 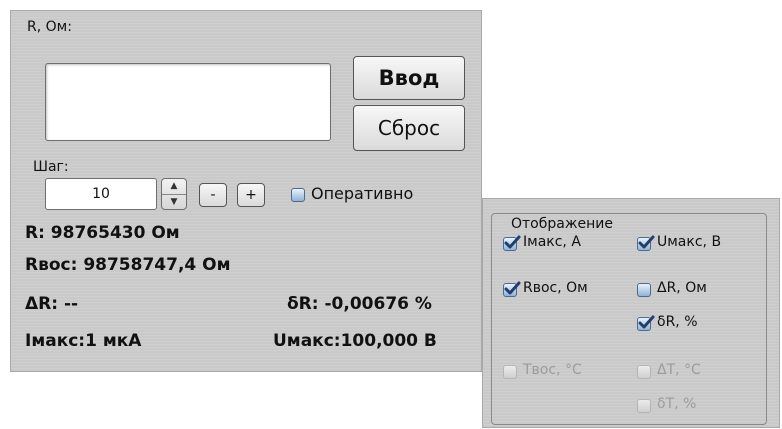 What do you see at coordinates (362, 193) in the screenshot?
I see `operative-label: Оперативно` at bounding box center [362, 193].